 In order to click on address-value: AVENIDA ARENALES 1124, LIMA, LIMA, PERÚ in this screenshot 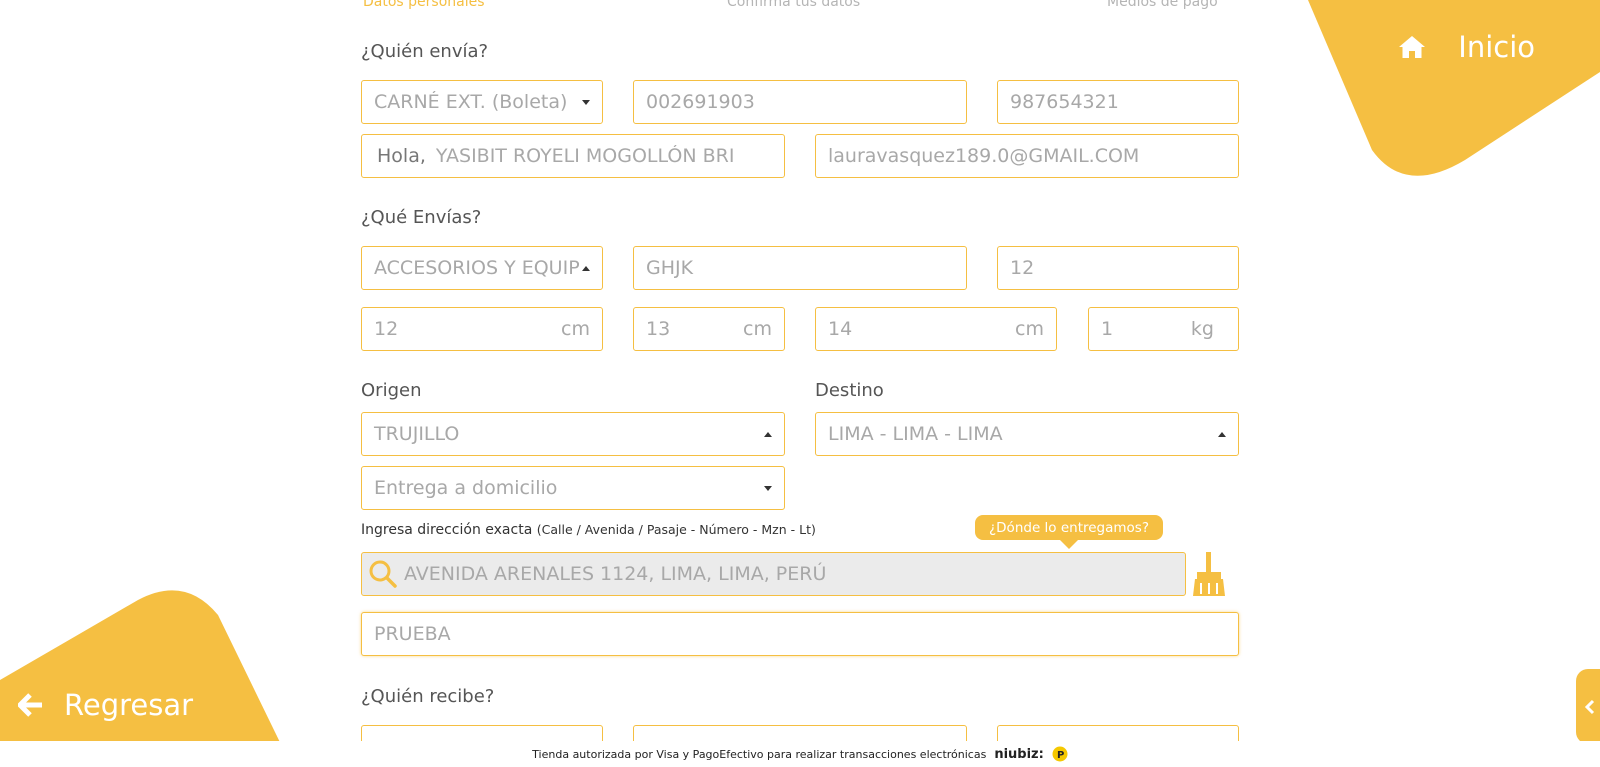, I will do `click(615, 574)`.